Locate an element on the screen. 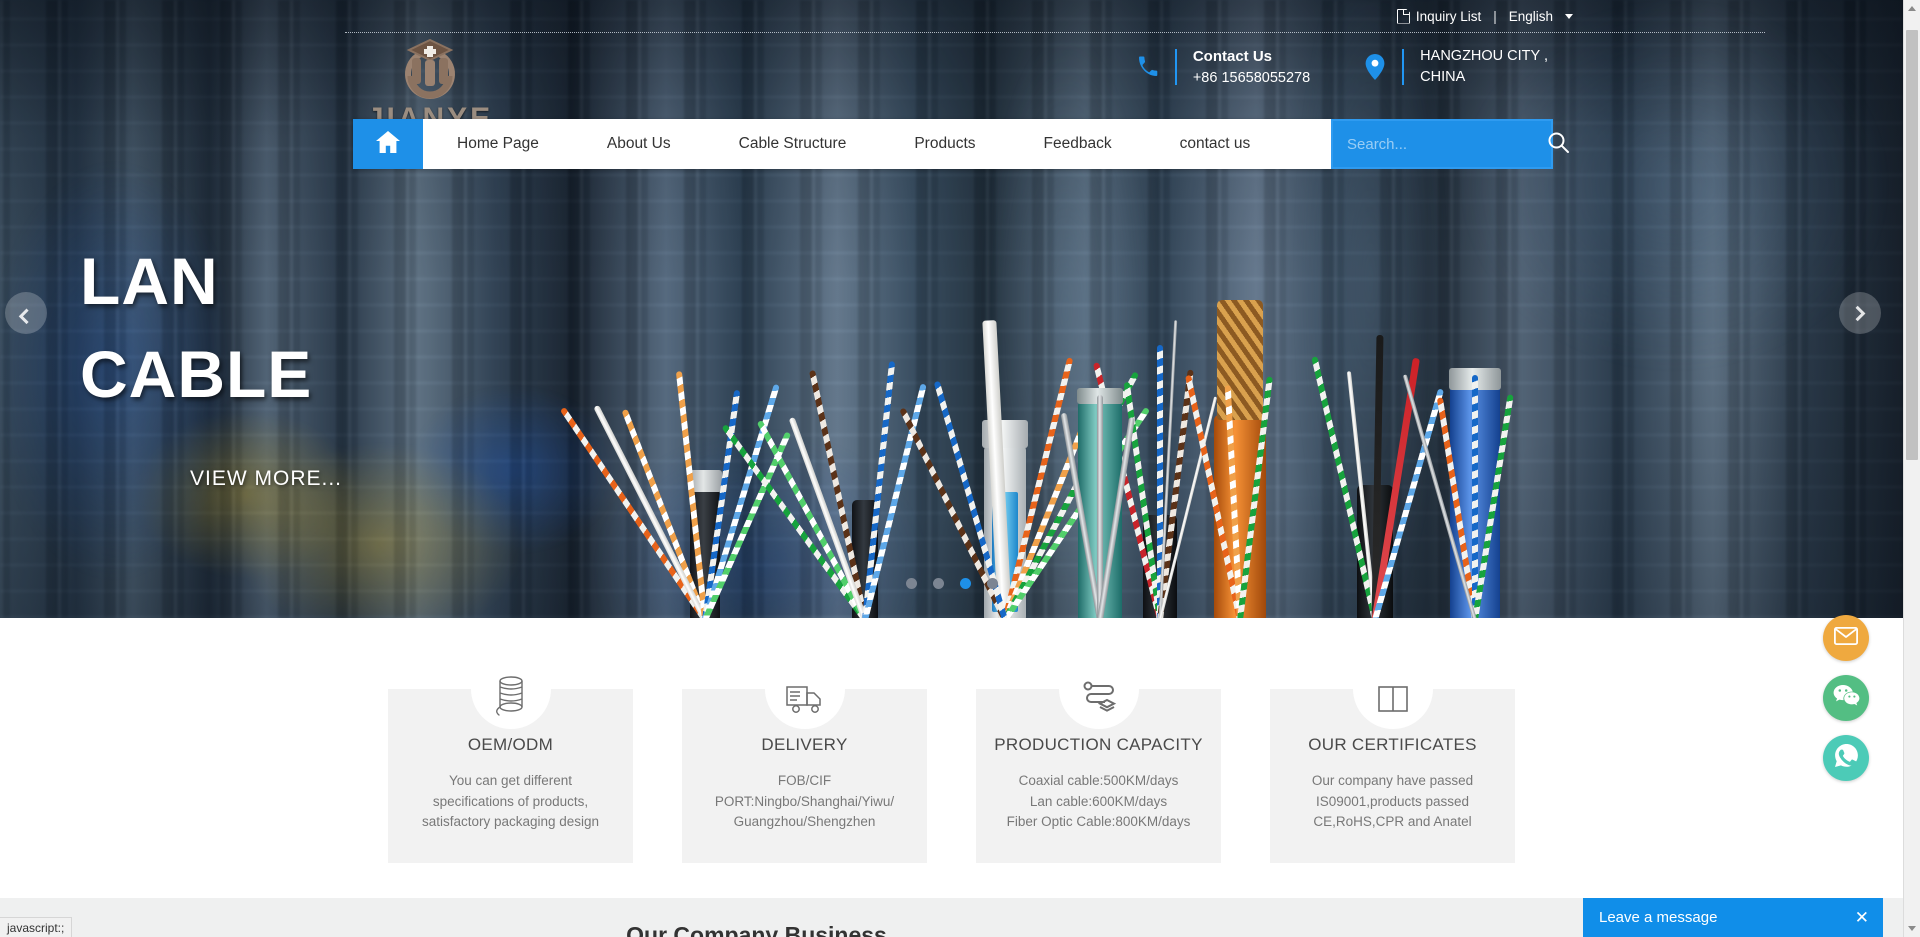  feature-desc-line: PORT:Ningbo/Shanghai/Yiwu/ is located at coordinates (804, 801).